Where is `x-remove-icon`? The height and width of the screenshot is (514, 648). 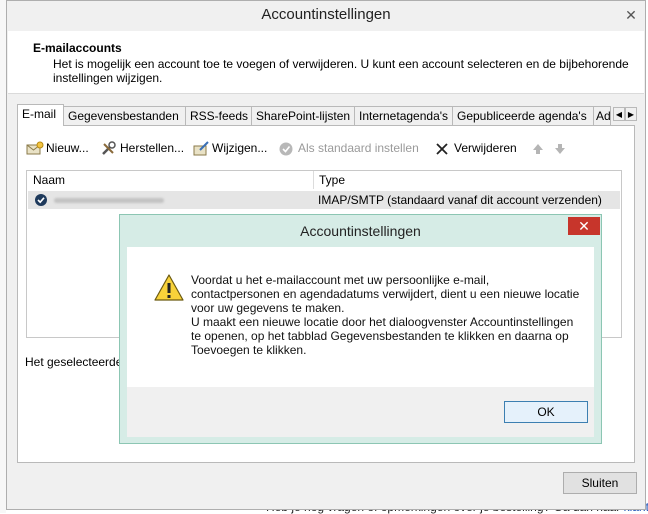 x-remove-icon is located at coordinates (442, 149).